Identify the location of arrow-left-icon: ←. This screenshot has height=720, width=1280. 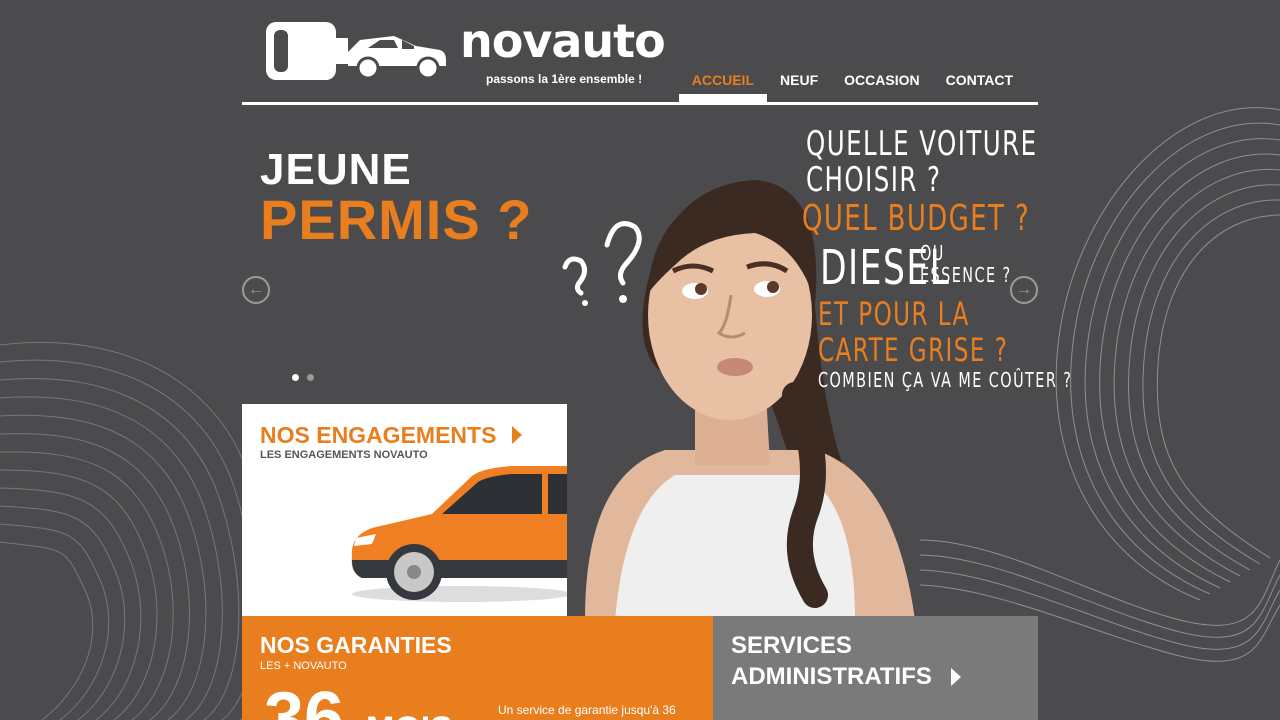
(256, 289).